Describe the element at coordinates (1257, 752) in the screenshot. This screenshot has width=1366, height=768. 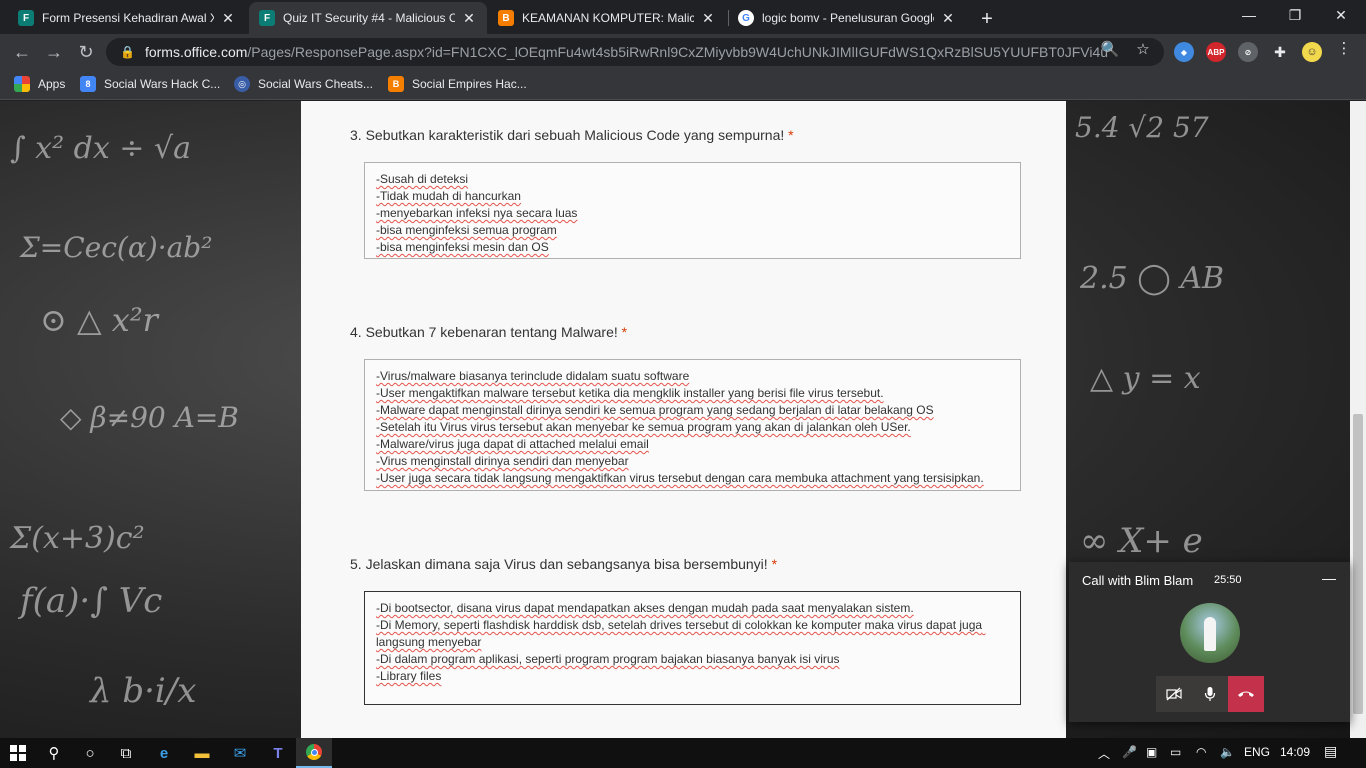
I see `language-indicator: ENG` at that location.